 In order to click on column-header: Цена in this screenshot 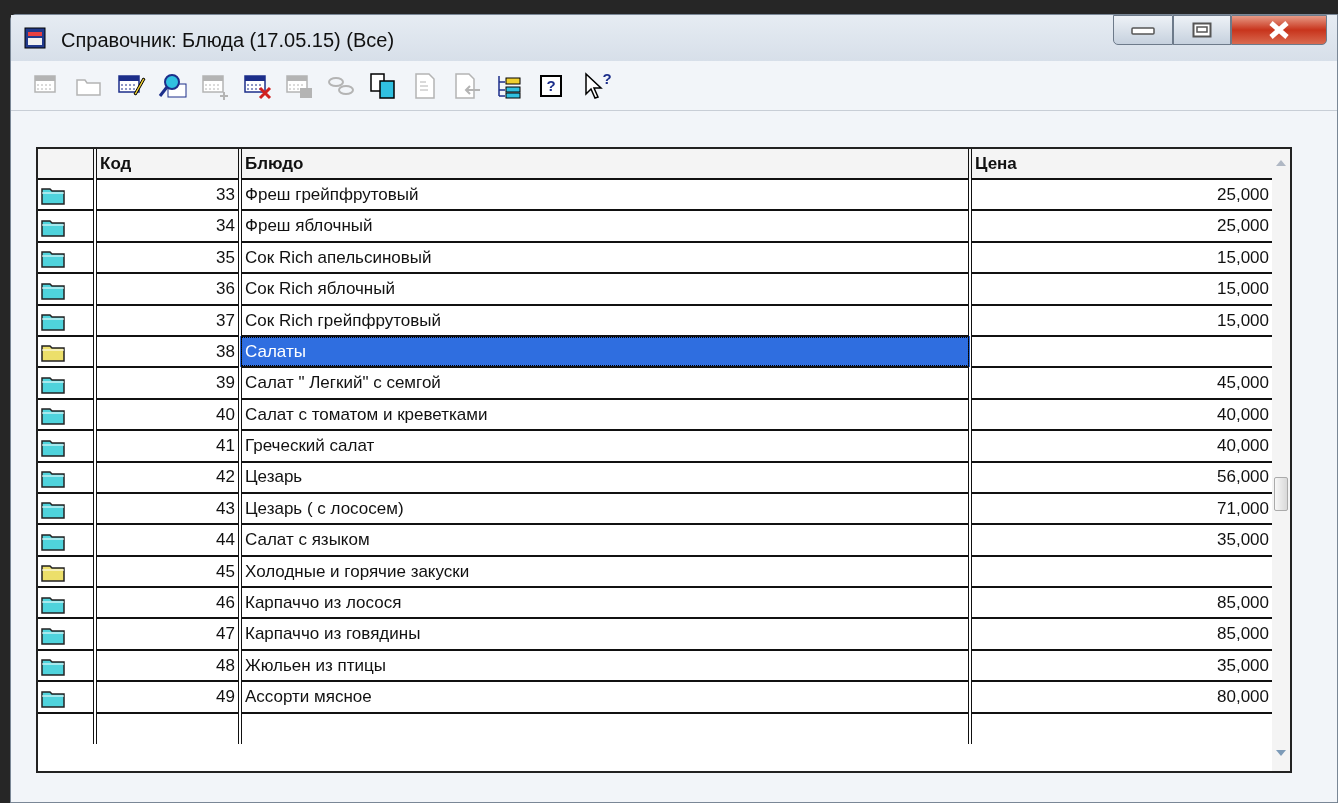, I will do `click(1121, 164)`.